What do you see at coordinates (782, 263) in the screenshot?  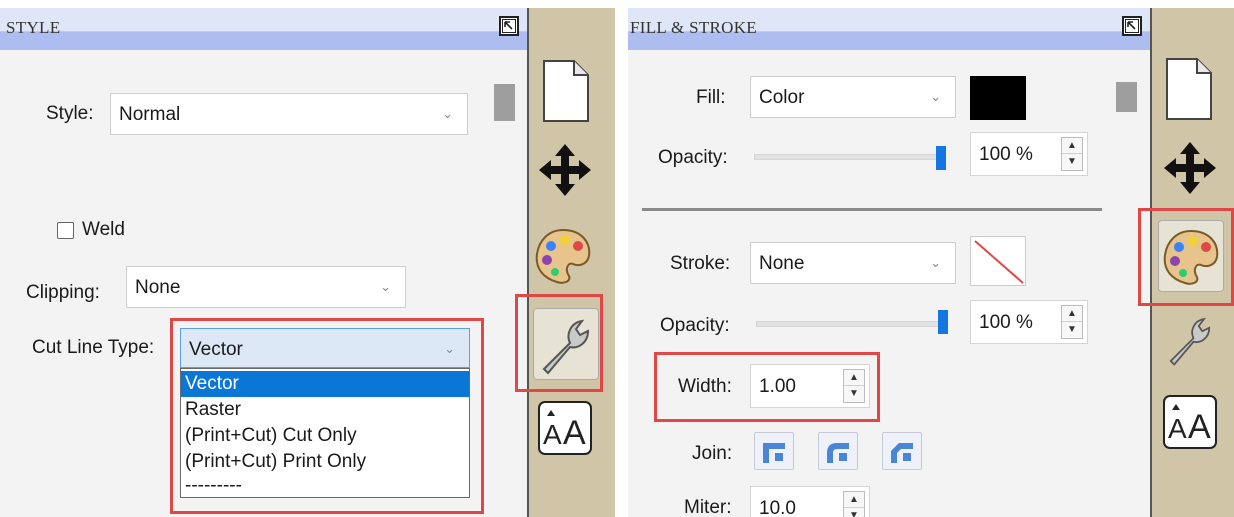 I see `stroke-type-value: None` at bounding box center [782, 263].